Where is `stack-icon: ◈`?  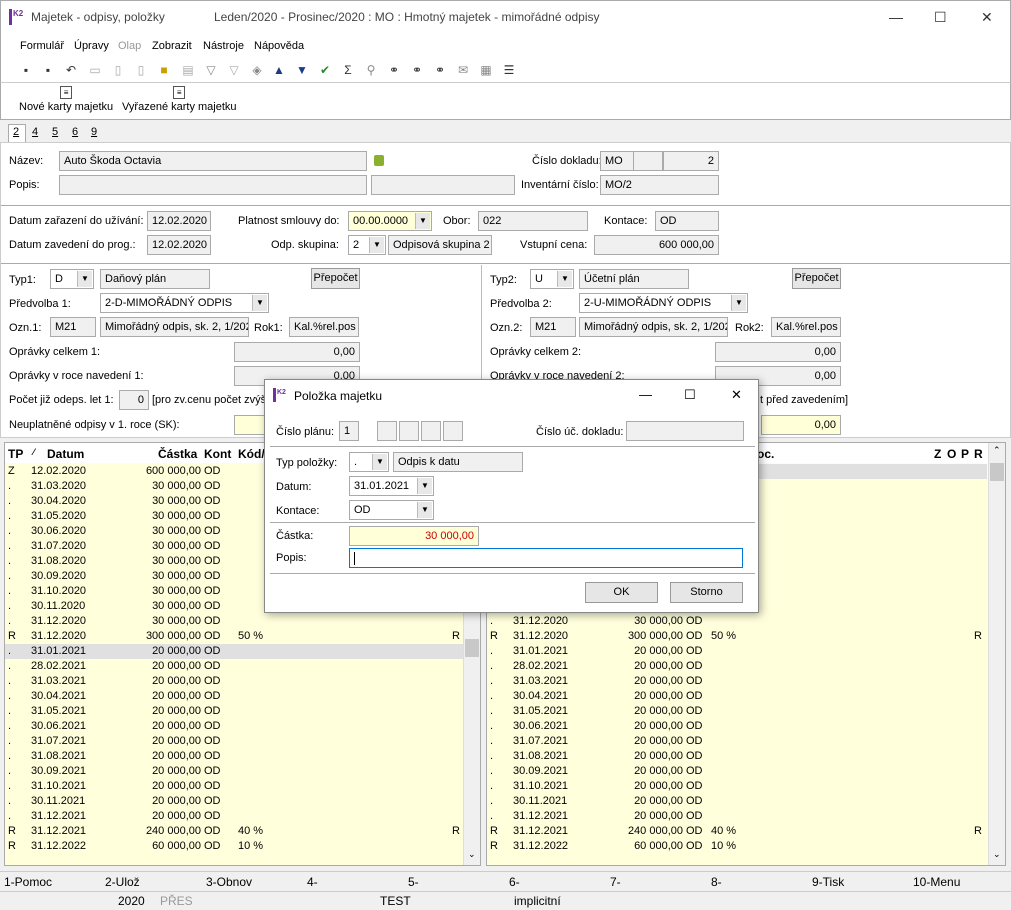 stack-icon: ◈ is located at coordinates (257, 70).